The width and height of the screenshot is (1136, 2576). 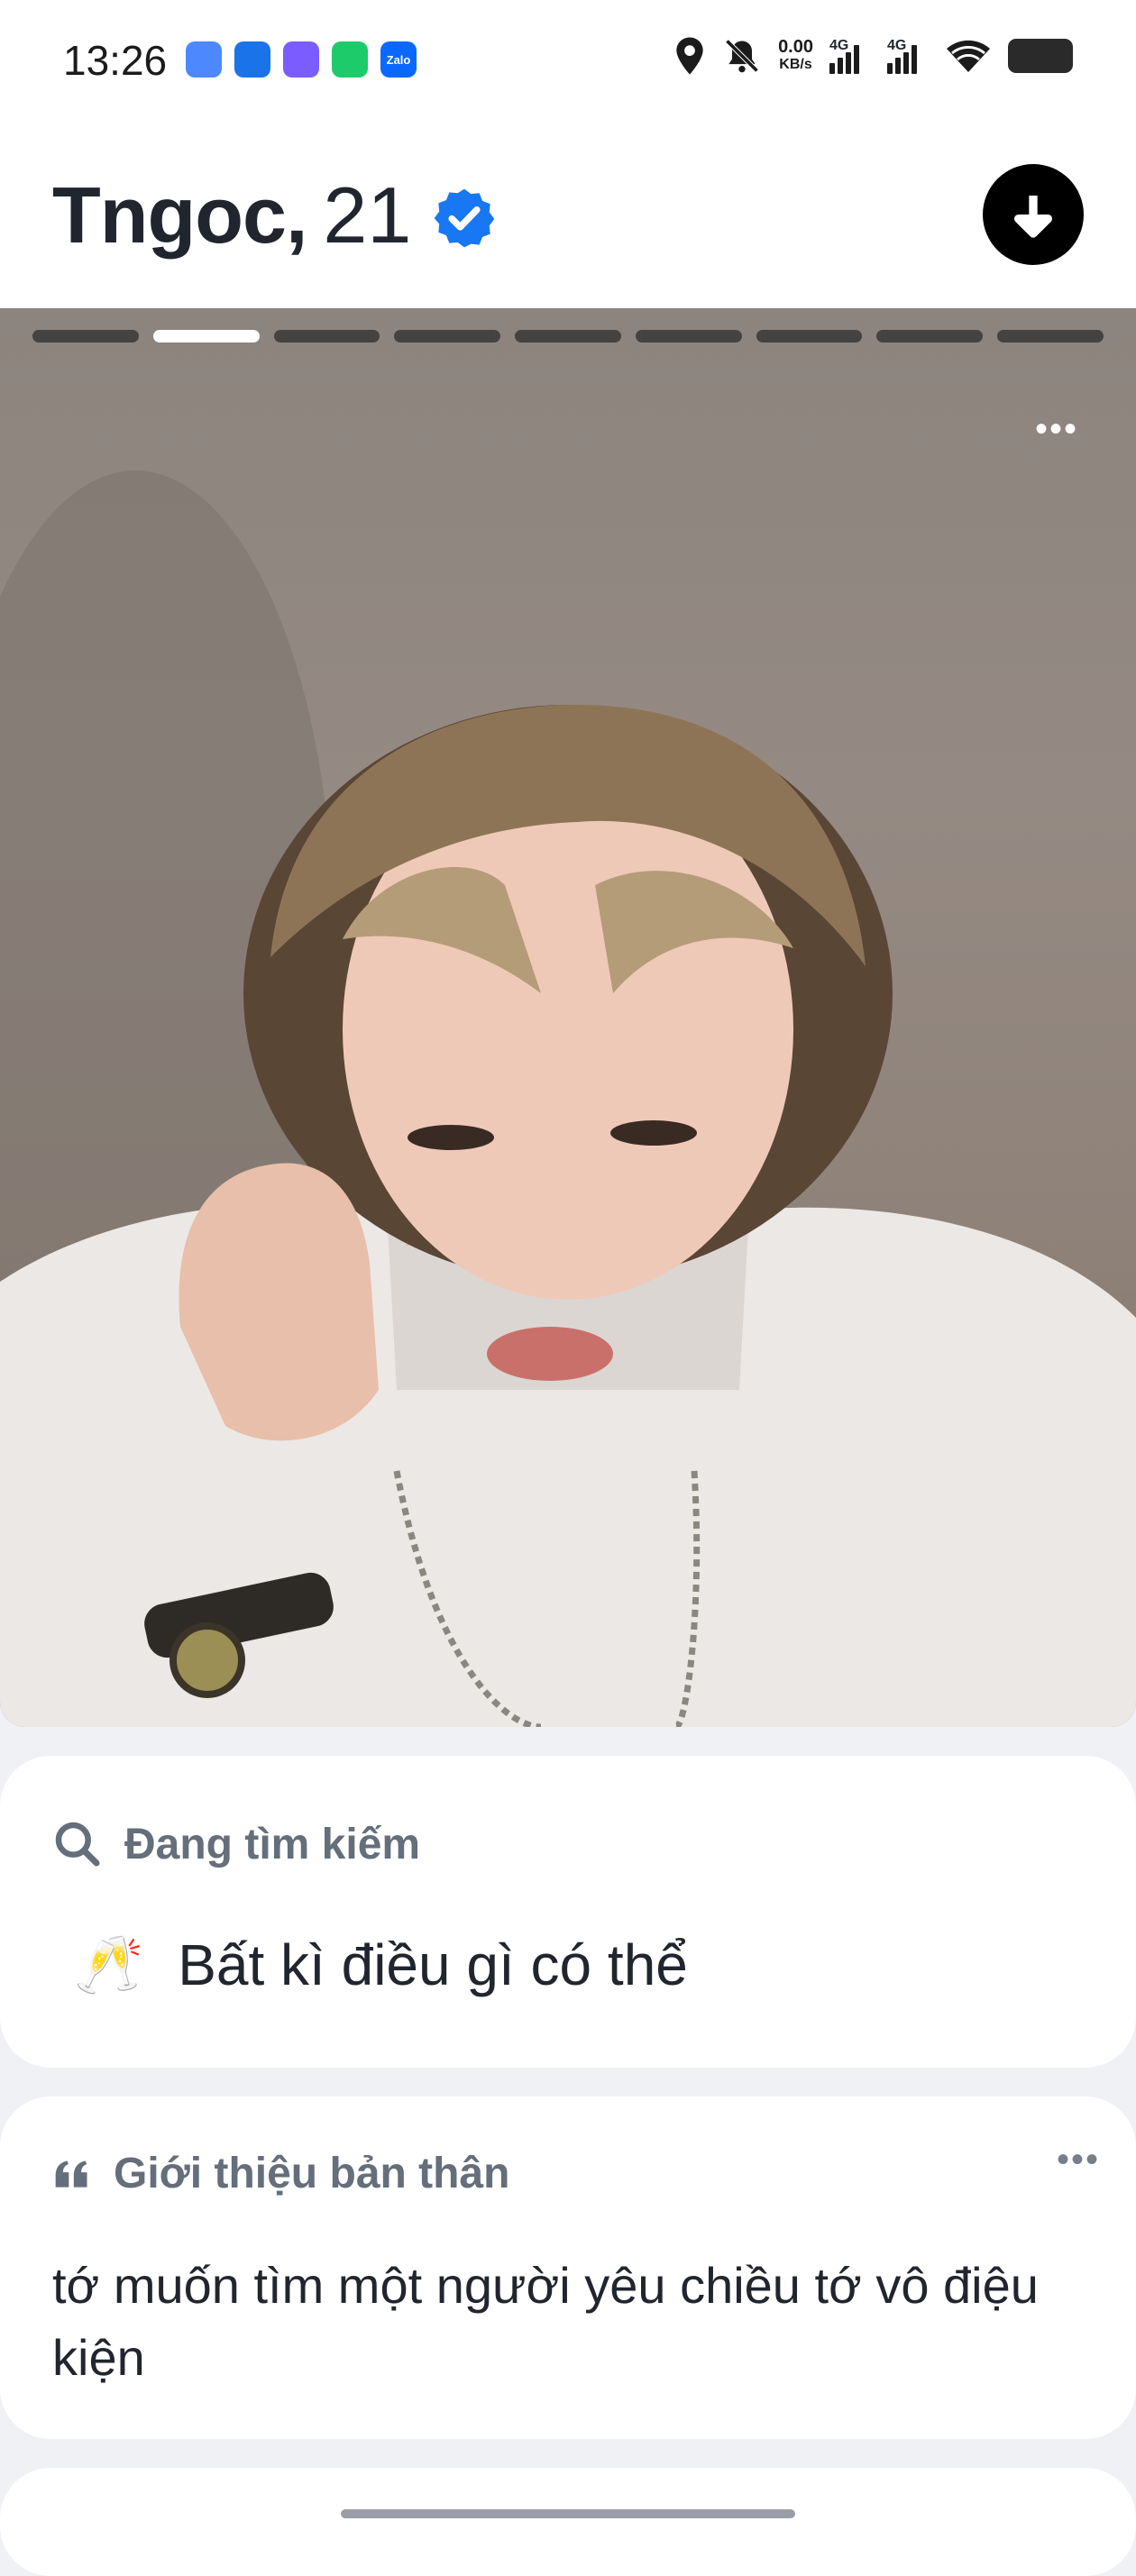 I want to click on chat-app-icon, so click(x=301, y=59).